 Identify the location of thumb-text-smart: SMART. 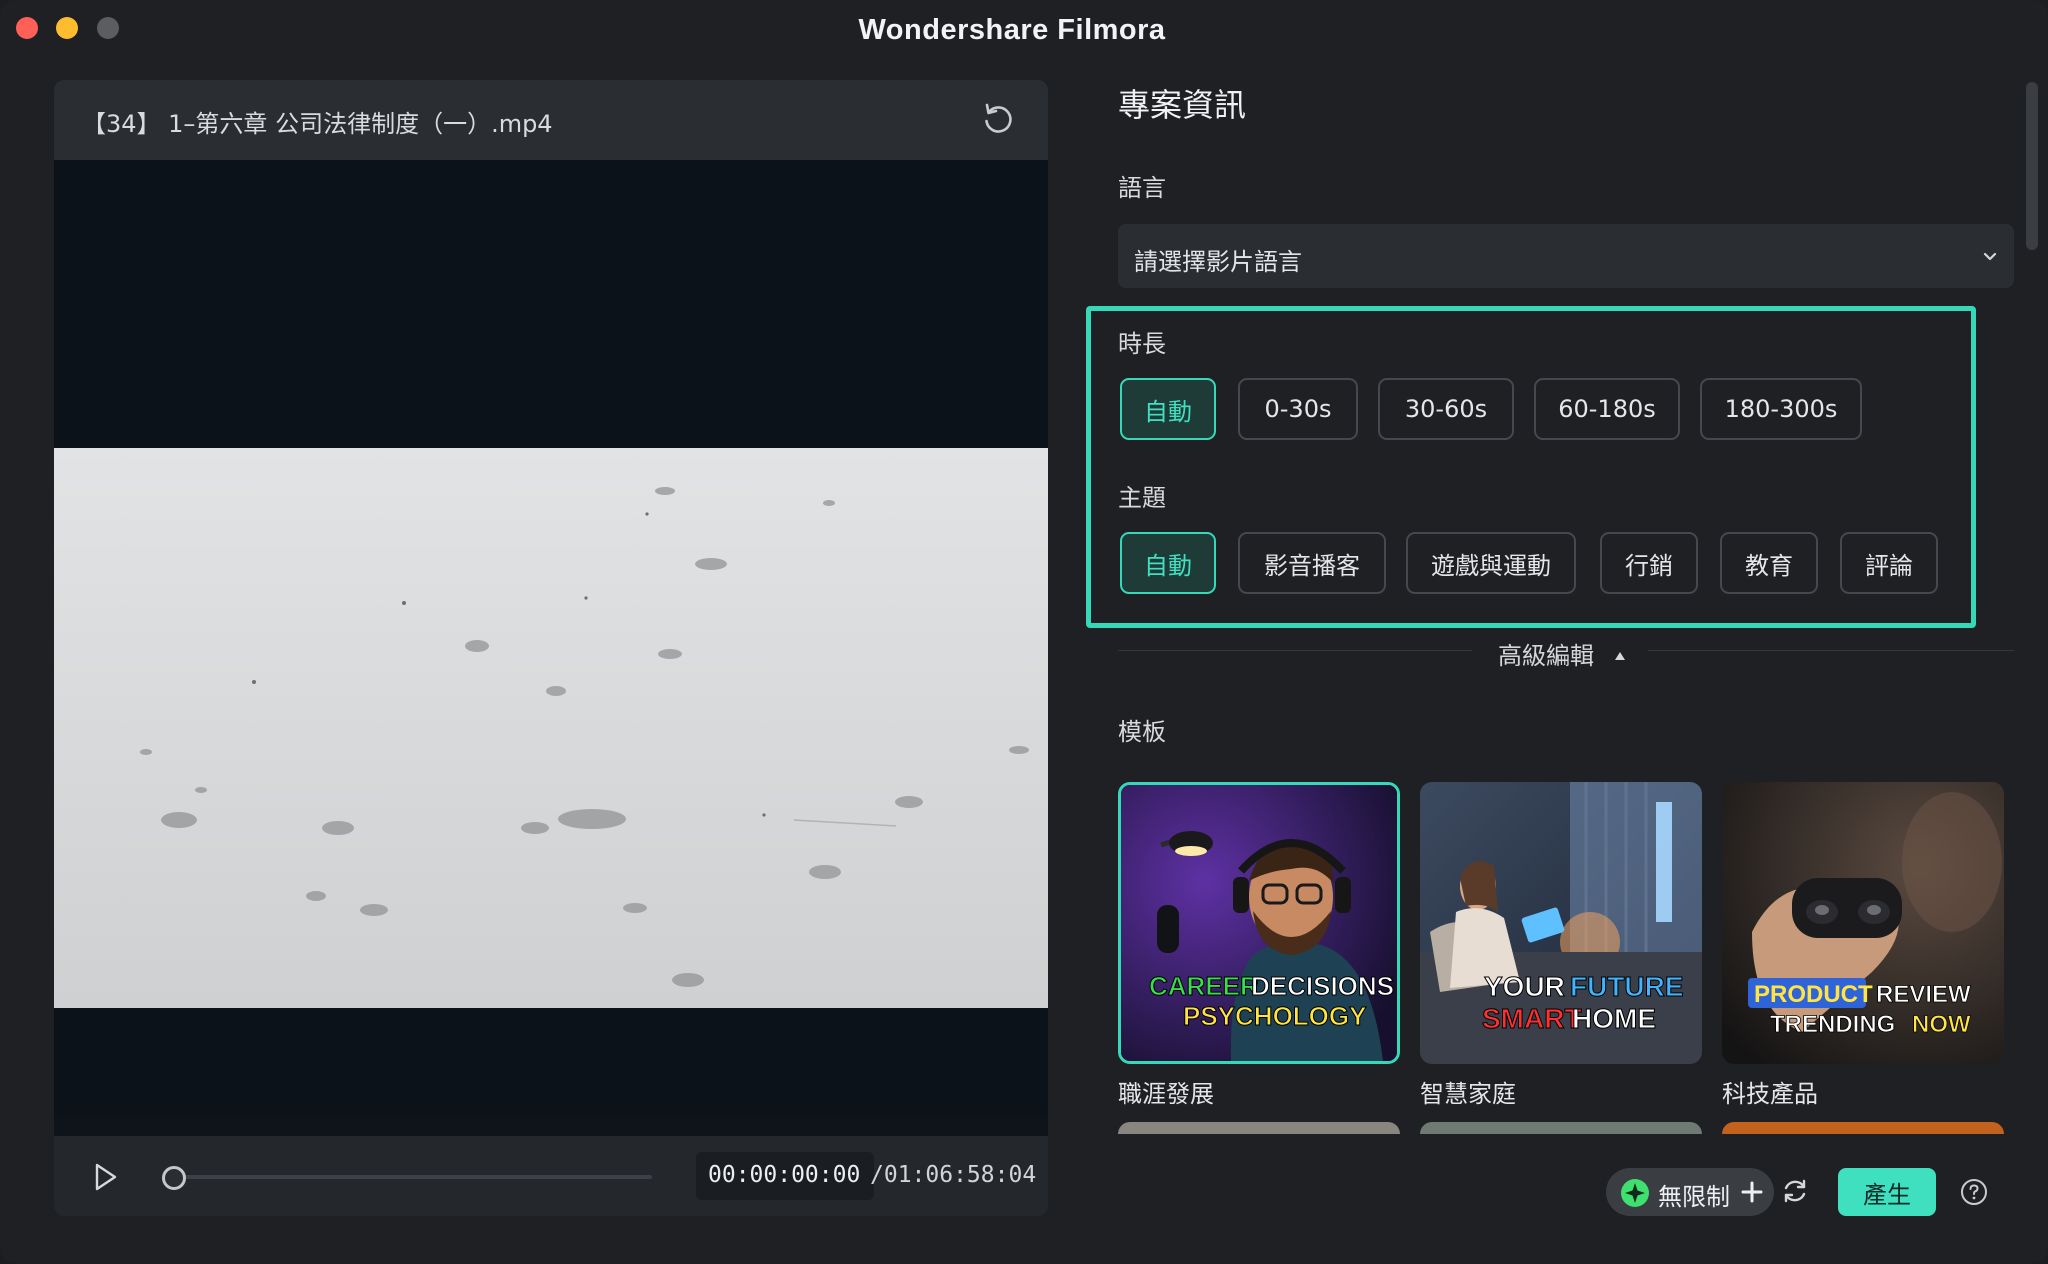
(1532, 1018).